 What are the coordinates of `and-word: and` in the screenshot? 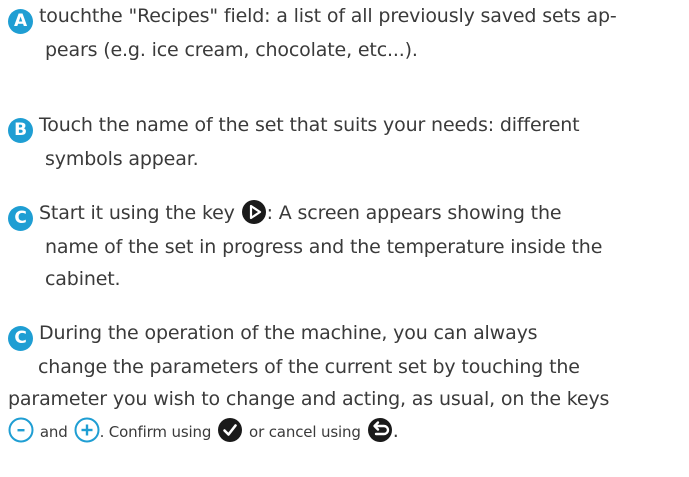 It's located at (53, 431).